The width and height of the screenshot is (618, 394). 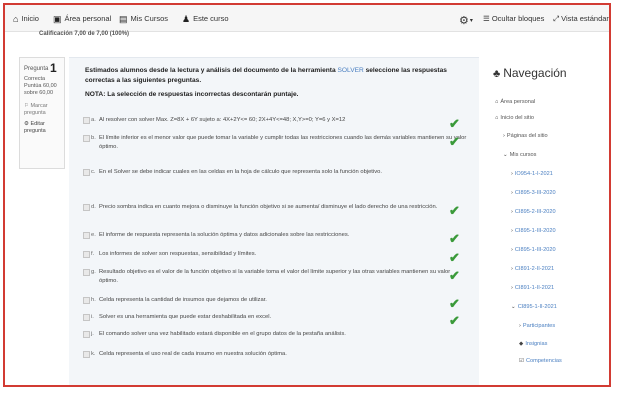 I want to click on nav-tree-label: CI891-1-II-2021, so click(x=534, y=288).